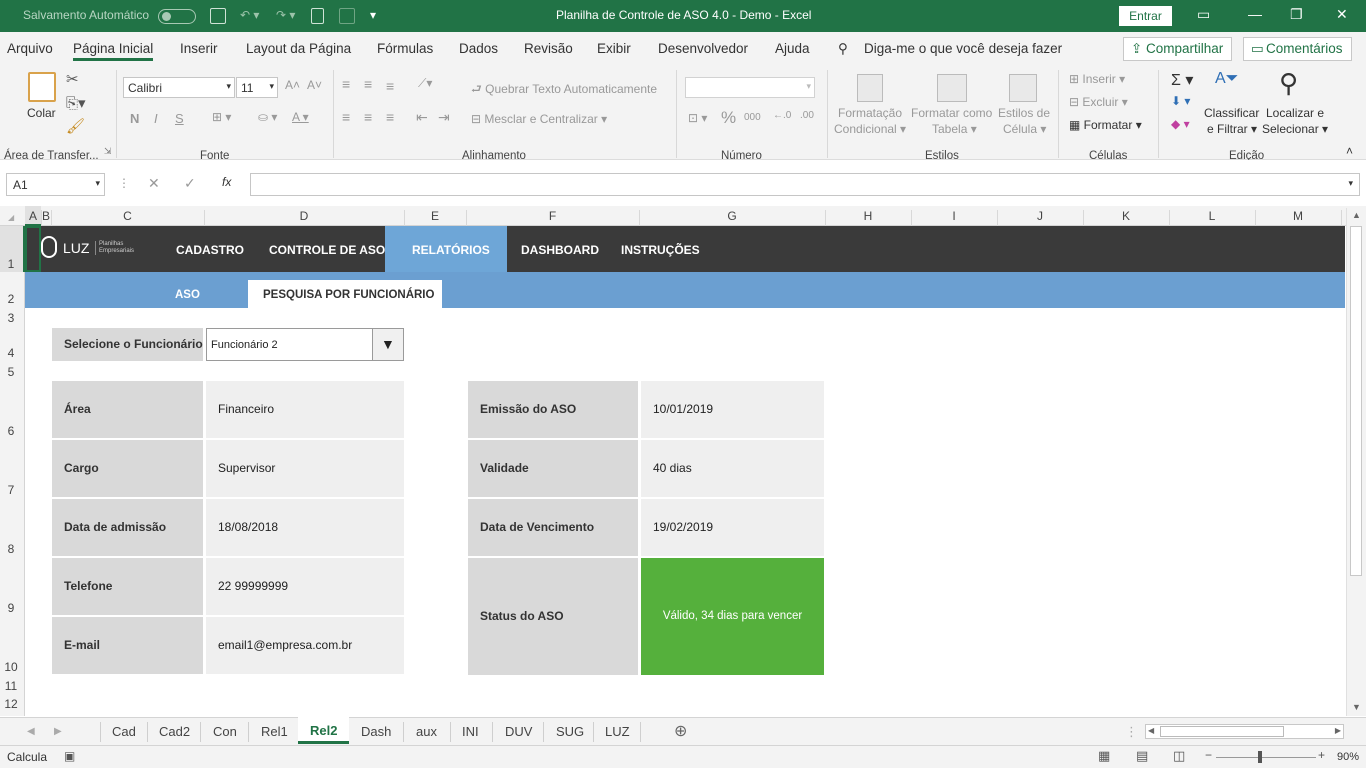  What do you see at coordinates (470, 731) in the screenshot?
I see `sheet-tab-ini: INI` at bounding box center [470, 731].